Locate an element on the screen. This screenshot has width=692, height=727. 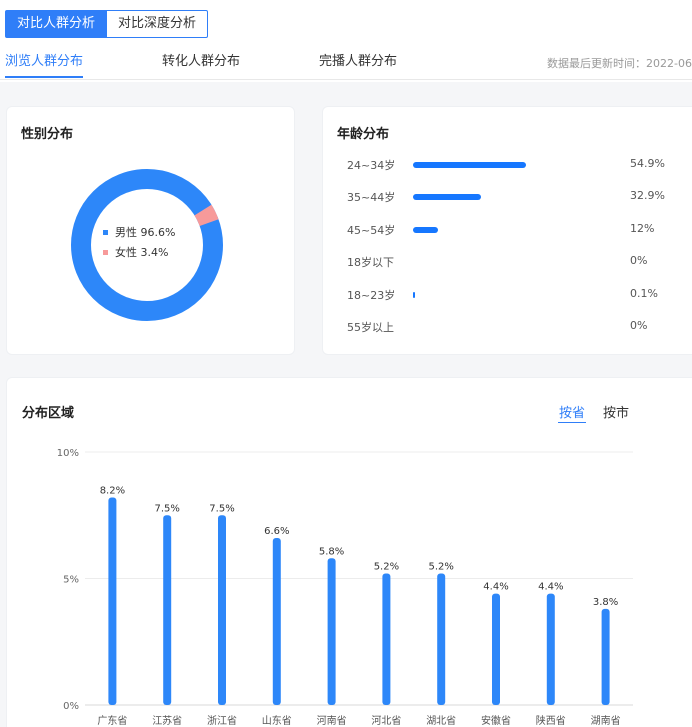
age-row: 18岁以下 0% is located at coordinates (507, 262).